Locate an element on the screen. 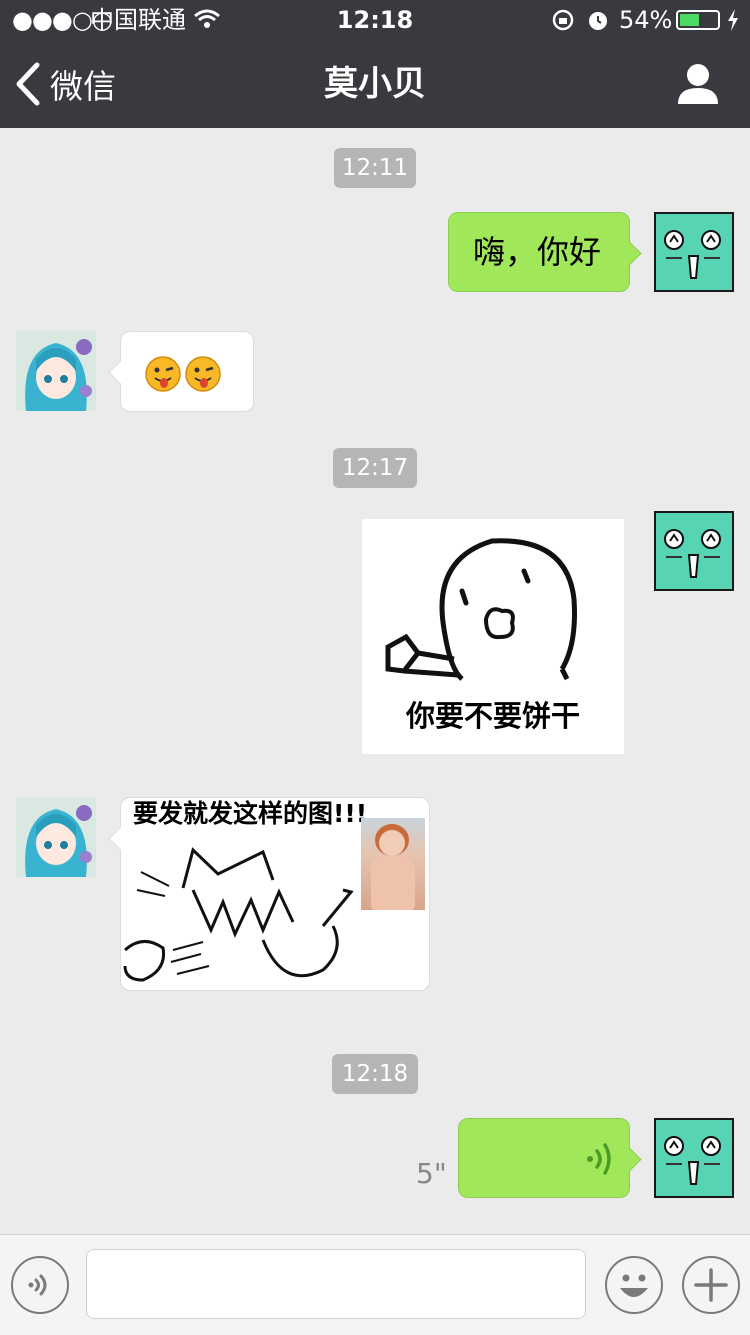  alarm-icon is located at coordinates (598, 21).